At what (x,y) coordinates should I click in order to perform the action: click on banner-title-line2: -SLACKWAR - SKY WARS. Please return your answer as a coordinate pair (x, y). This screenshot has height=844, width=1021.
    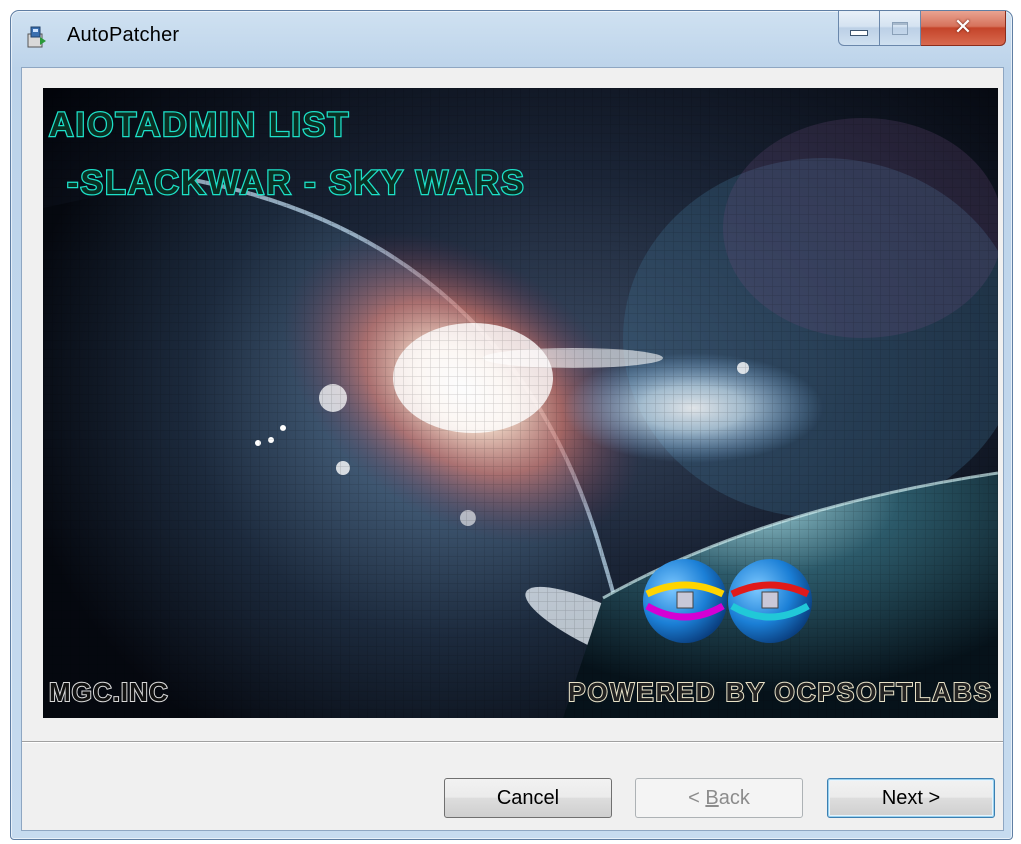
    Looking at the image, I should click on (296, 183).